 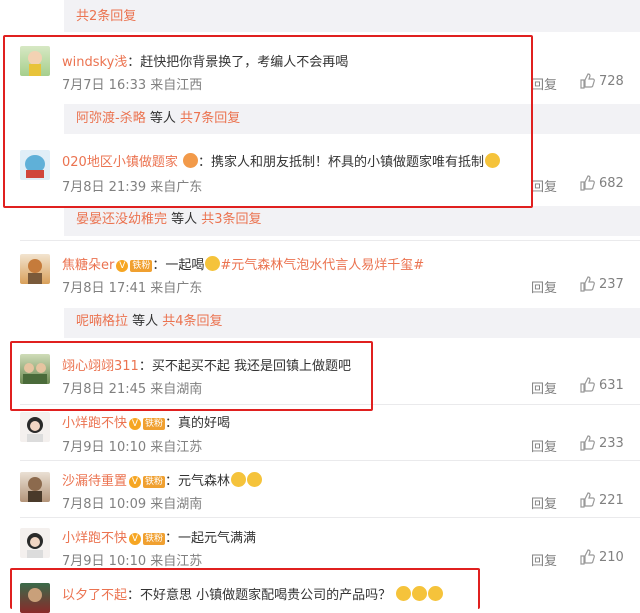 I want to click on like-button: 682, so click(x=601, y=183).